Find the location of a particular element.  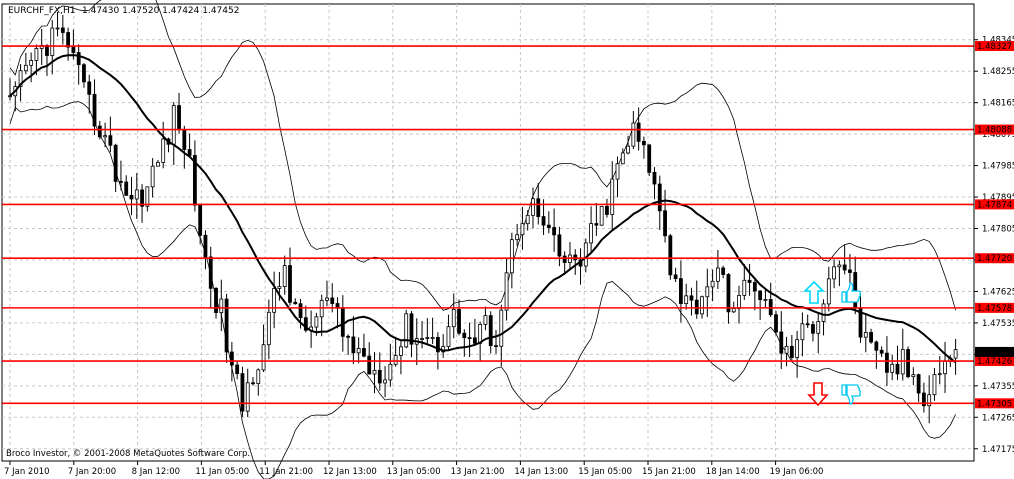

x-tick-label: 15 Jan 05:00 is located at coordinates (605, 472).